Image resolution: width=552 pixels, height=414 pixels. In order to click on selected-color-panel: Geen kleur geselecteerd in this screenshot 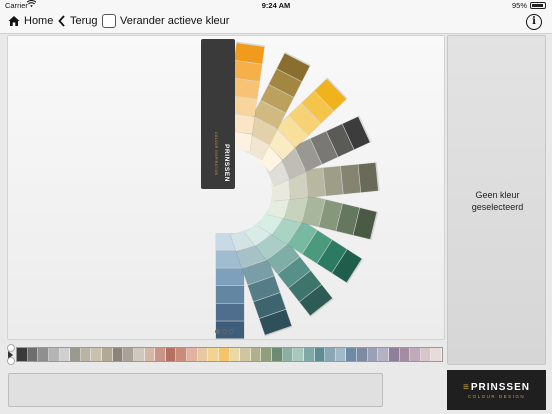, I will do `click(496, 200)`.